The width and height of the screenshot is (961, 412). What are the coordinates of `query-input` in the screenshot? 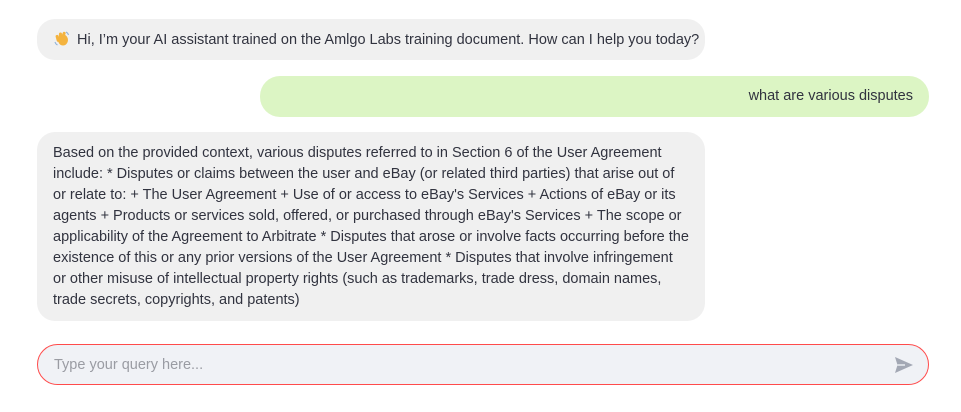 It's located at (469, 364).